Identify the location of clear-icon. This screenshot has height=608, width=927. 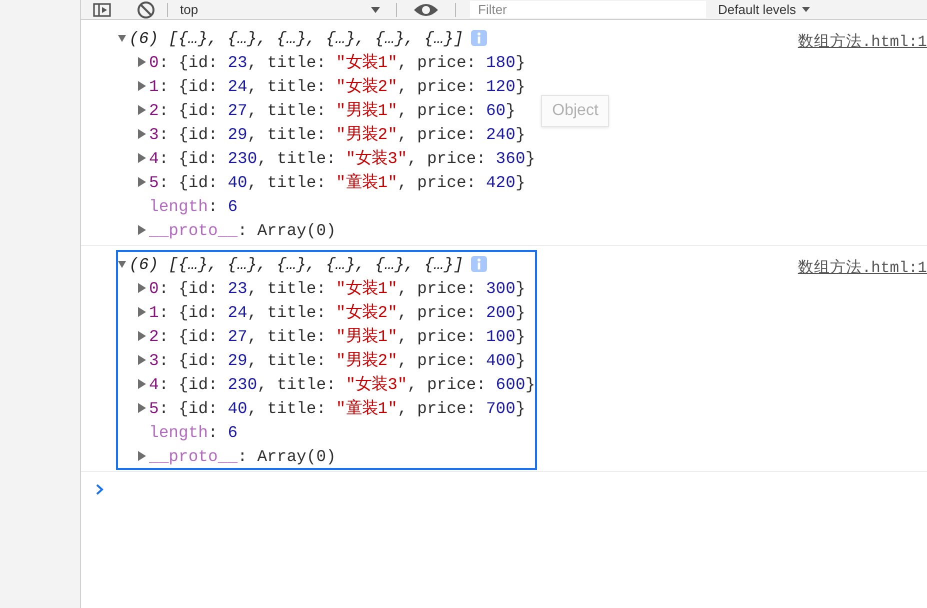
(146, 9).